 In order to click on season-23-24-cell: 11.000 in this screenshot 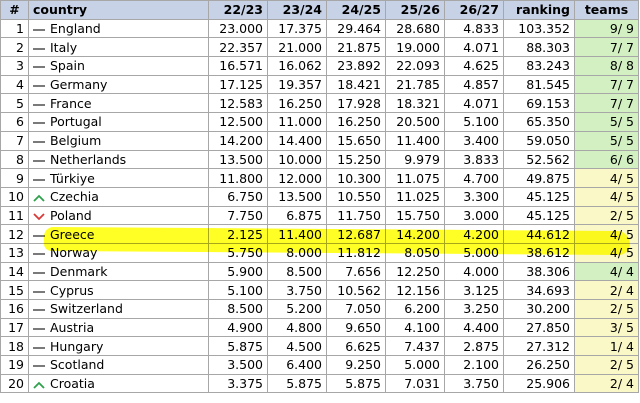, I will do `click(297, 122)`.